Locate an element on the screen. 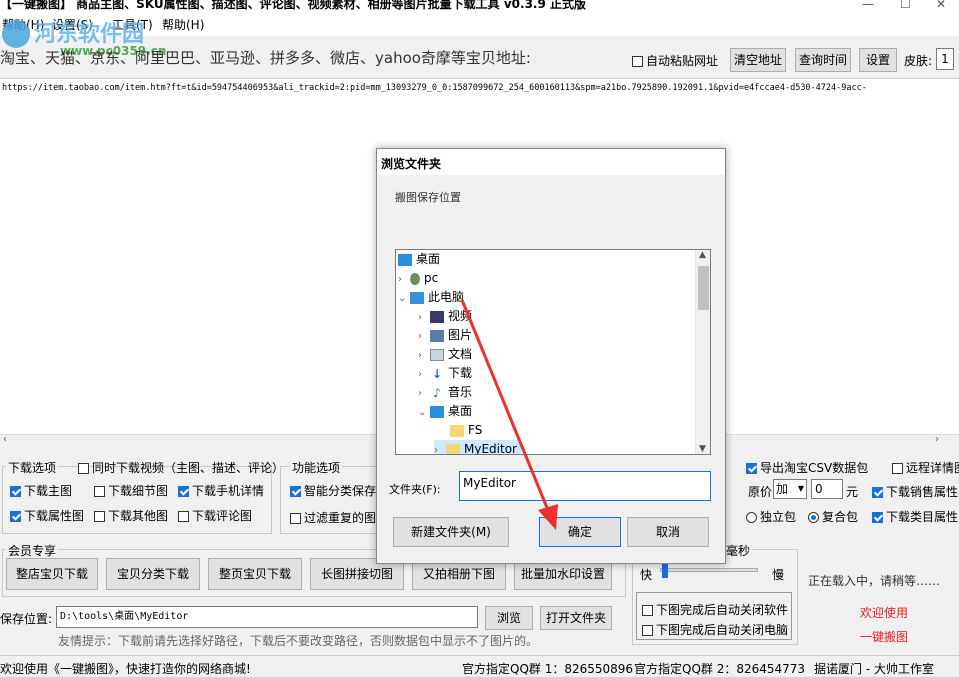 The image size is (959, 677). arrow-line is located at coordinates (506, 407).